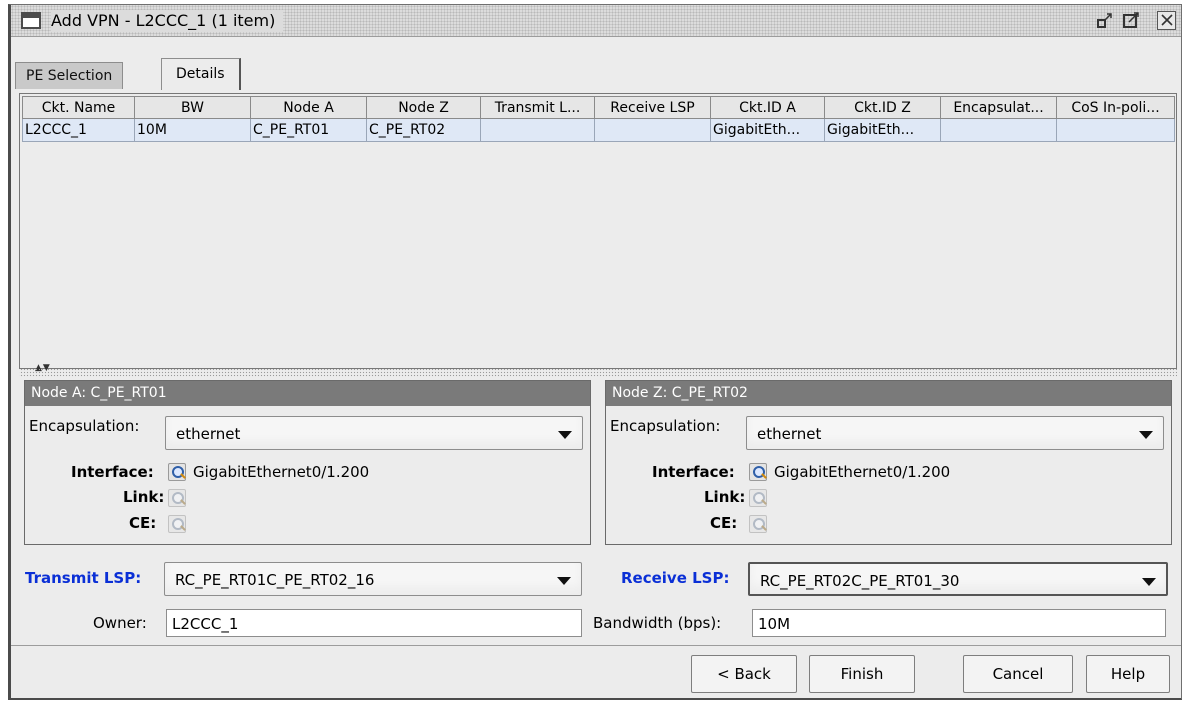 Image resolution: width=1186 pixels, height=704 pixels. I want to click on node-a-encapsulation-select: ethernet, so click(374, 433).